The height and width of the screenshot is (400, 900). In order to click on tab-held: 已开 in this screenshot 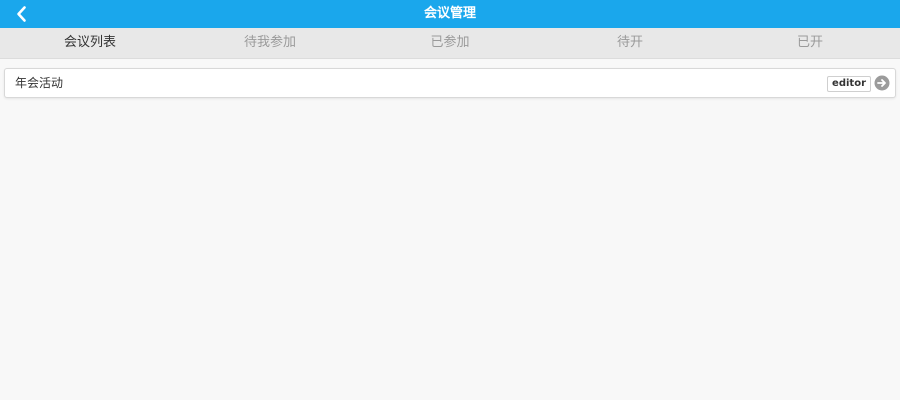, I will do `click(810, 43)`.